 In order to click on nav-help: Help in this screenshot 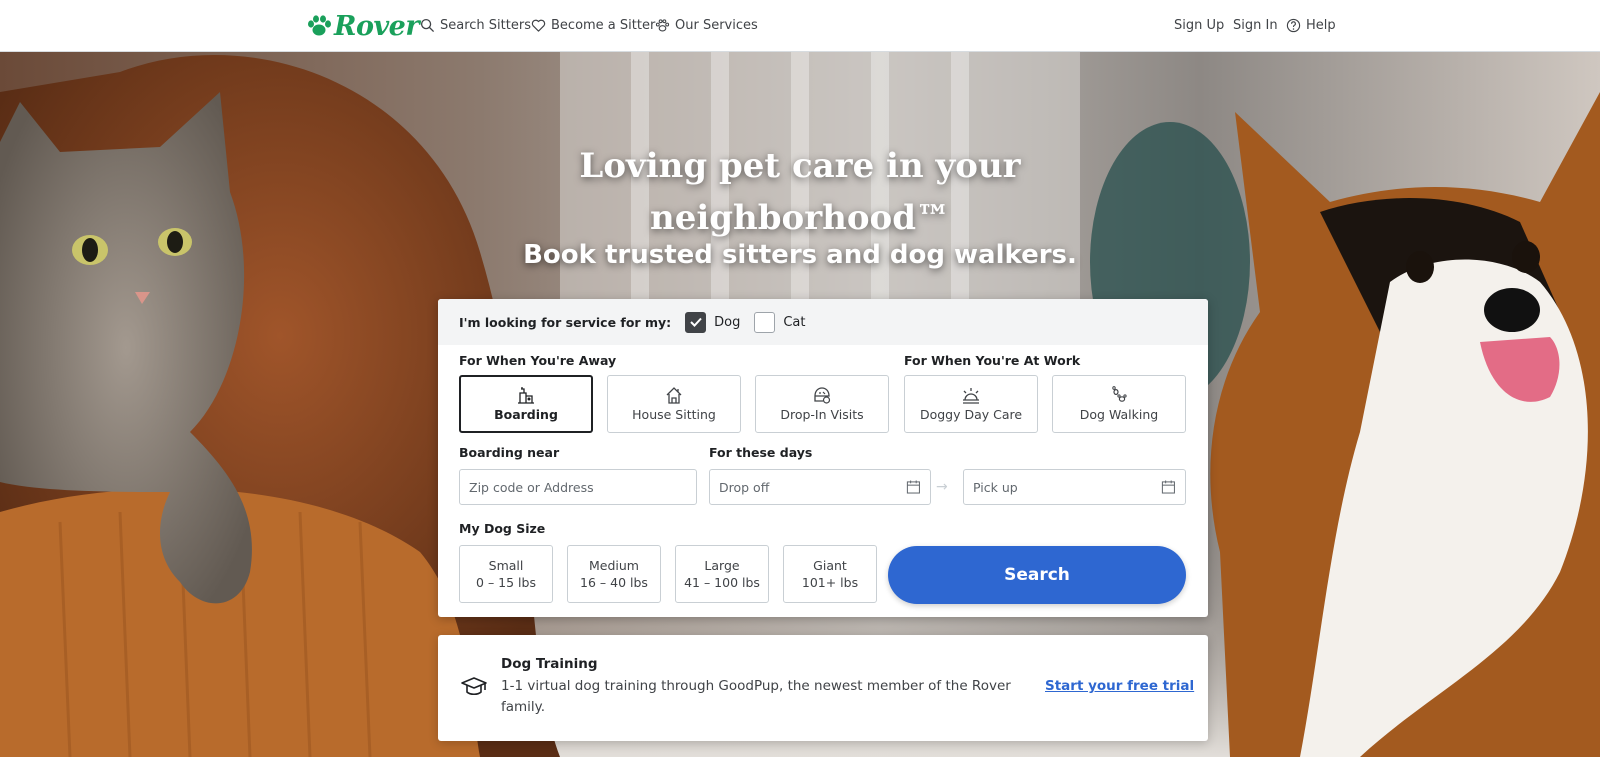, I will do `click(1311, 25)`.